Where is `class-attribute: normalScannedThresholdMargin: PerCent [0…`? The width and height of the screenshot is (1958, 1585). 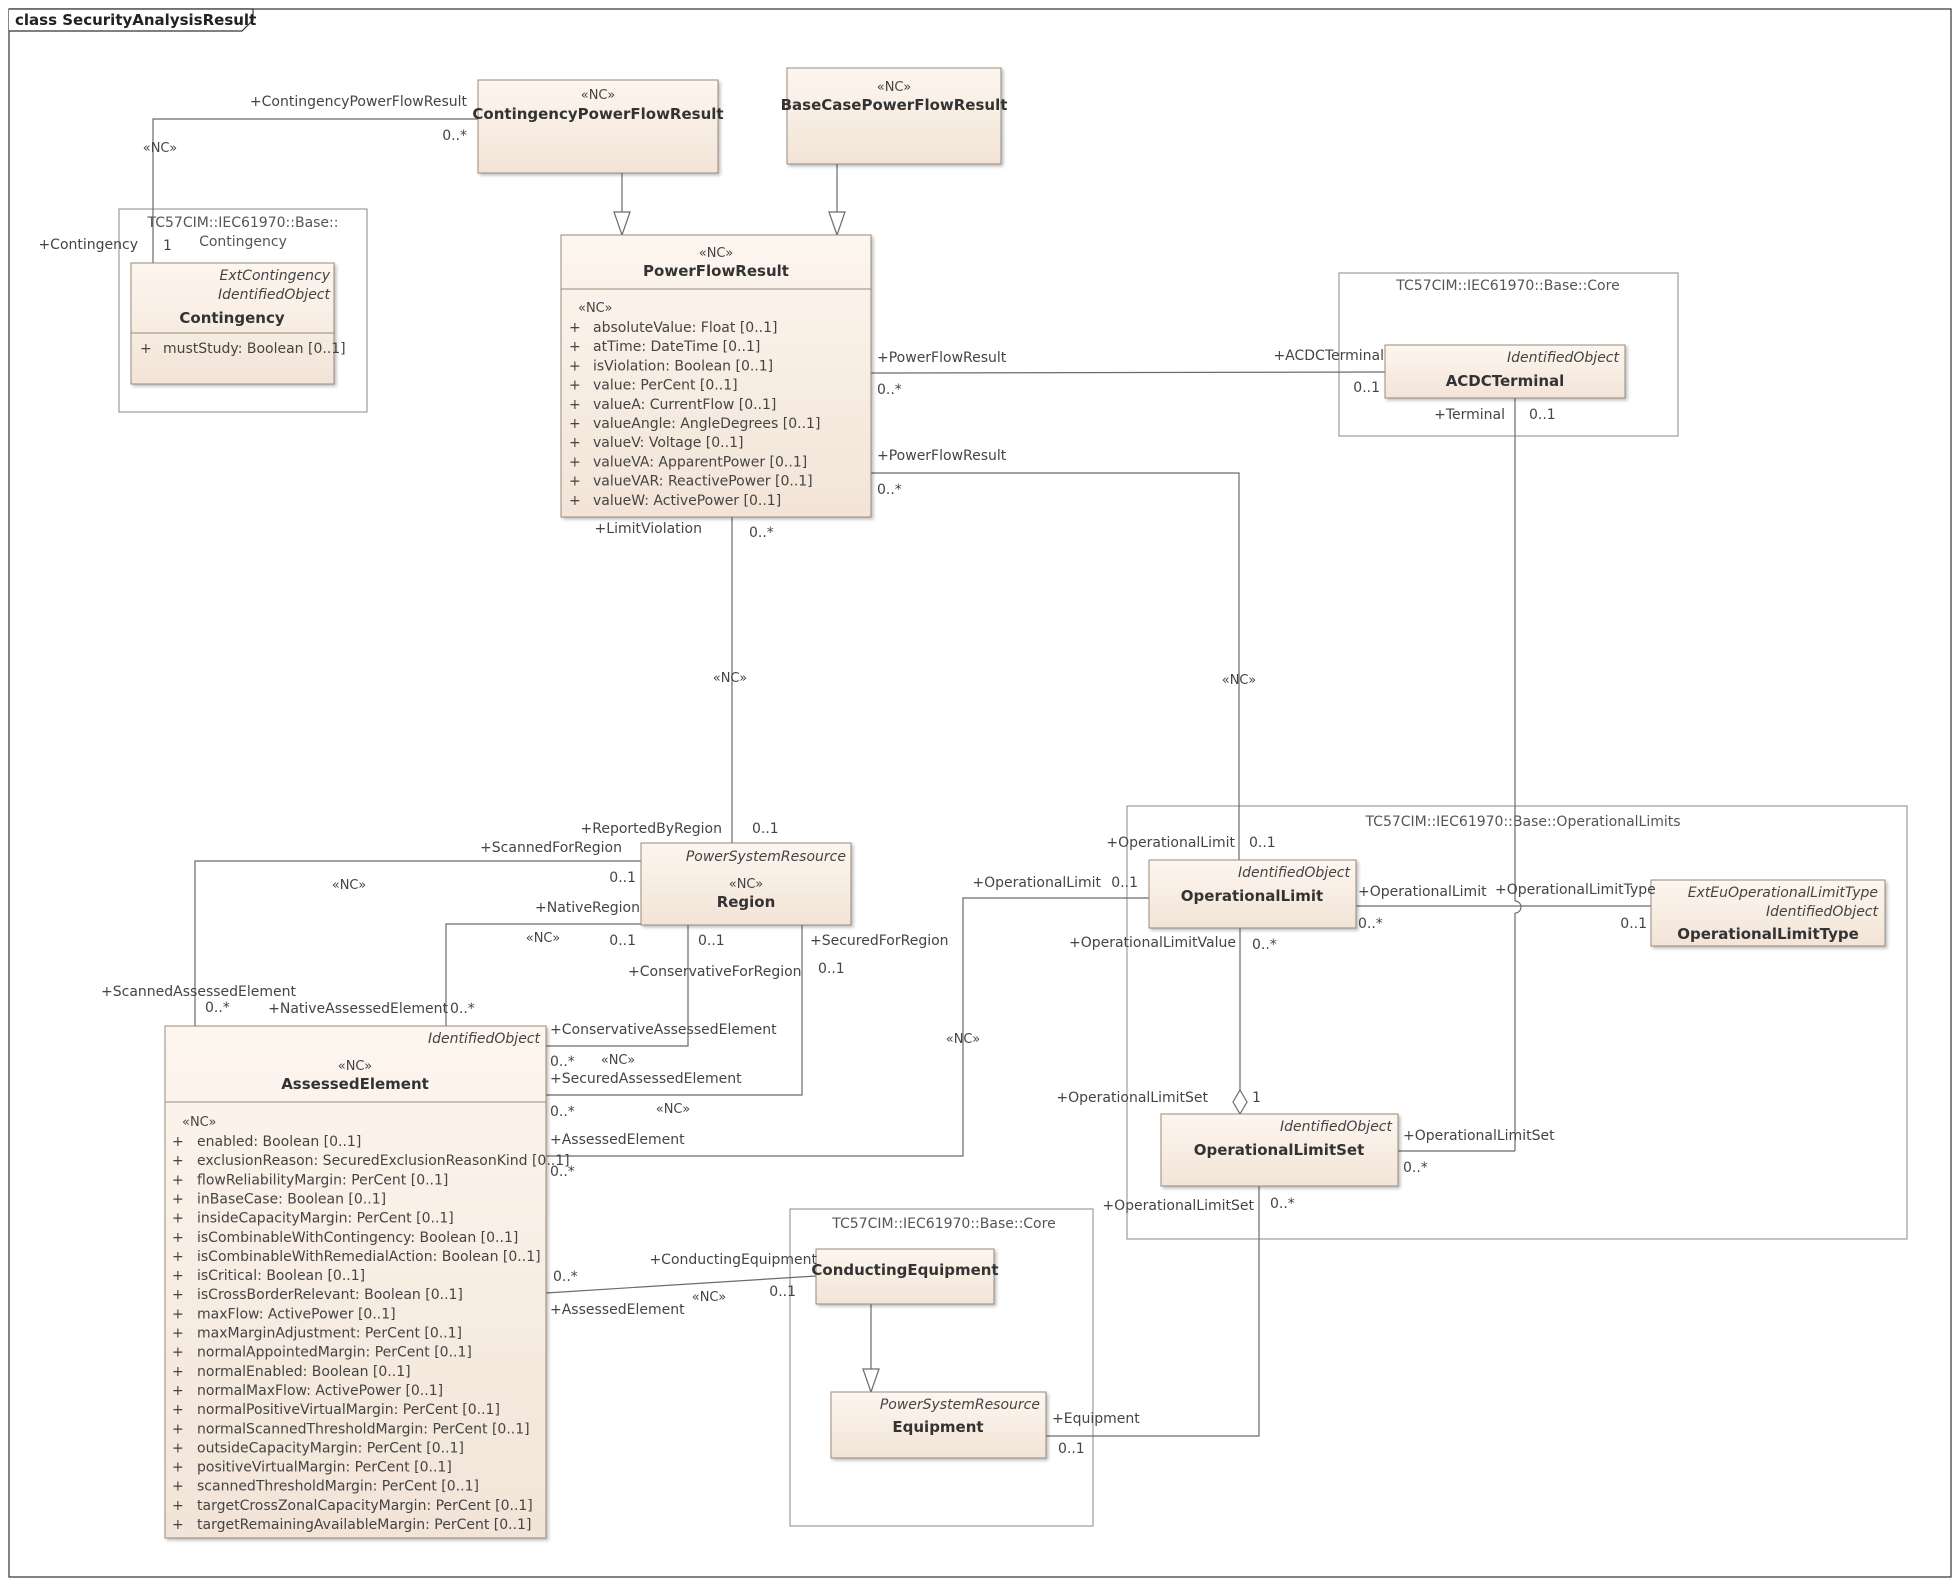
class-attribute: normalScannedThresholdMargin: PerCent [0… is located at coordinates (363, 1429).